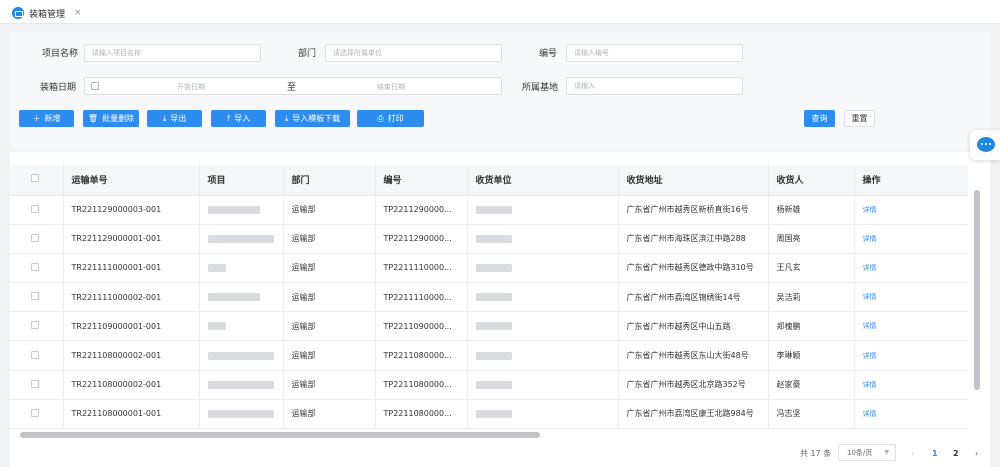  Describe the element at coordinates (52, 118) in the screenshot. I see `add-button-label: 新增` at that location.